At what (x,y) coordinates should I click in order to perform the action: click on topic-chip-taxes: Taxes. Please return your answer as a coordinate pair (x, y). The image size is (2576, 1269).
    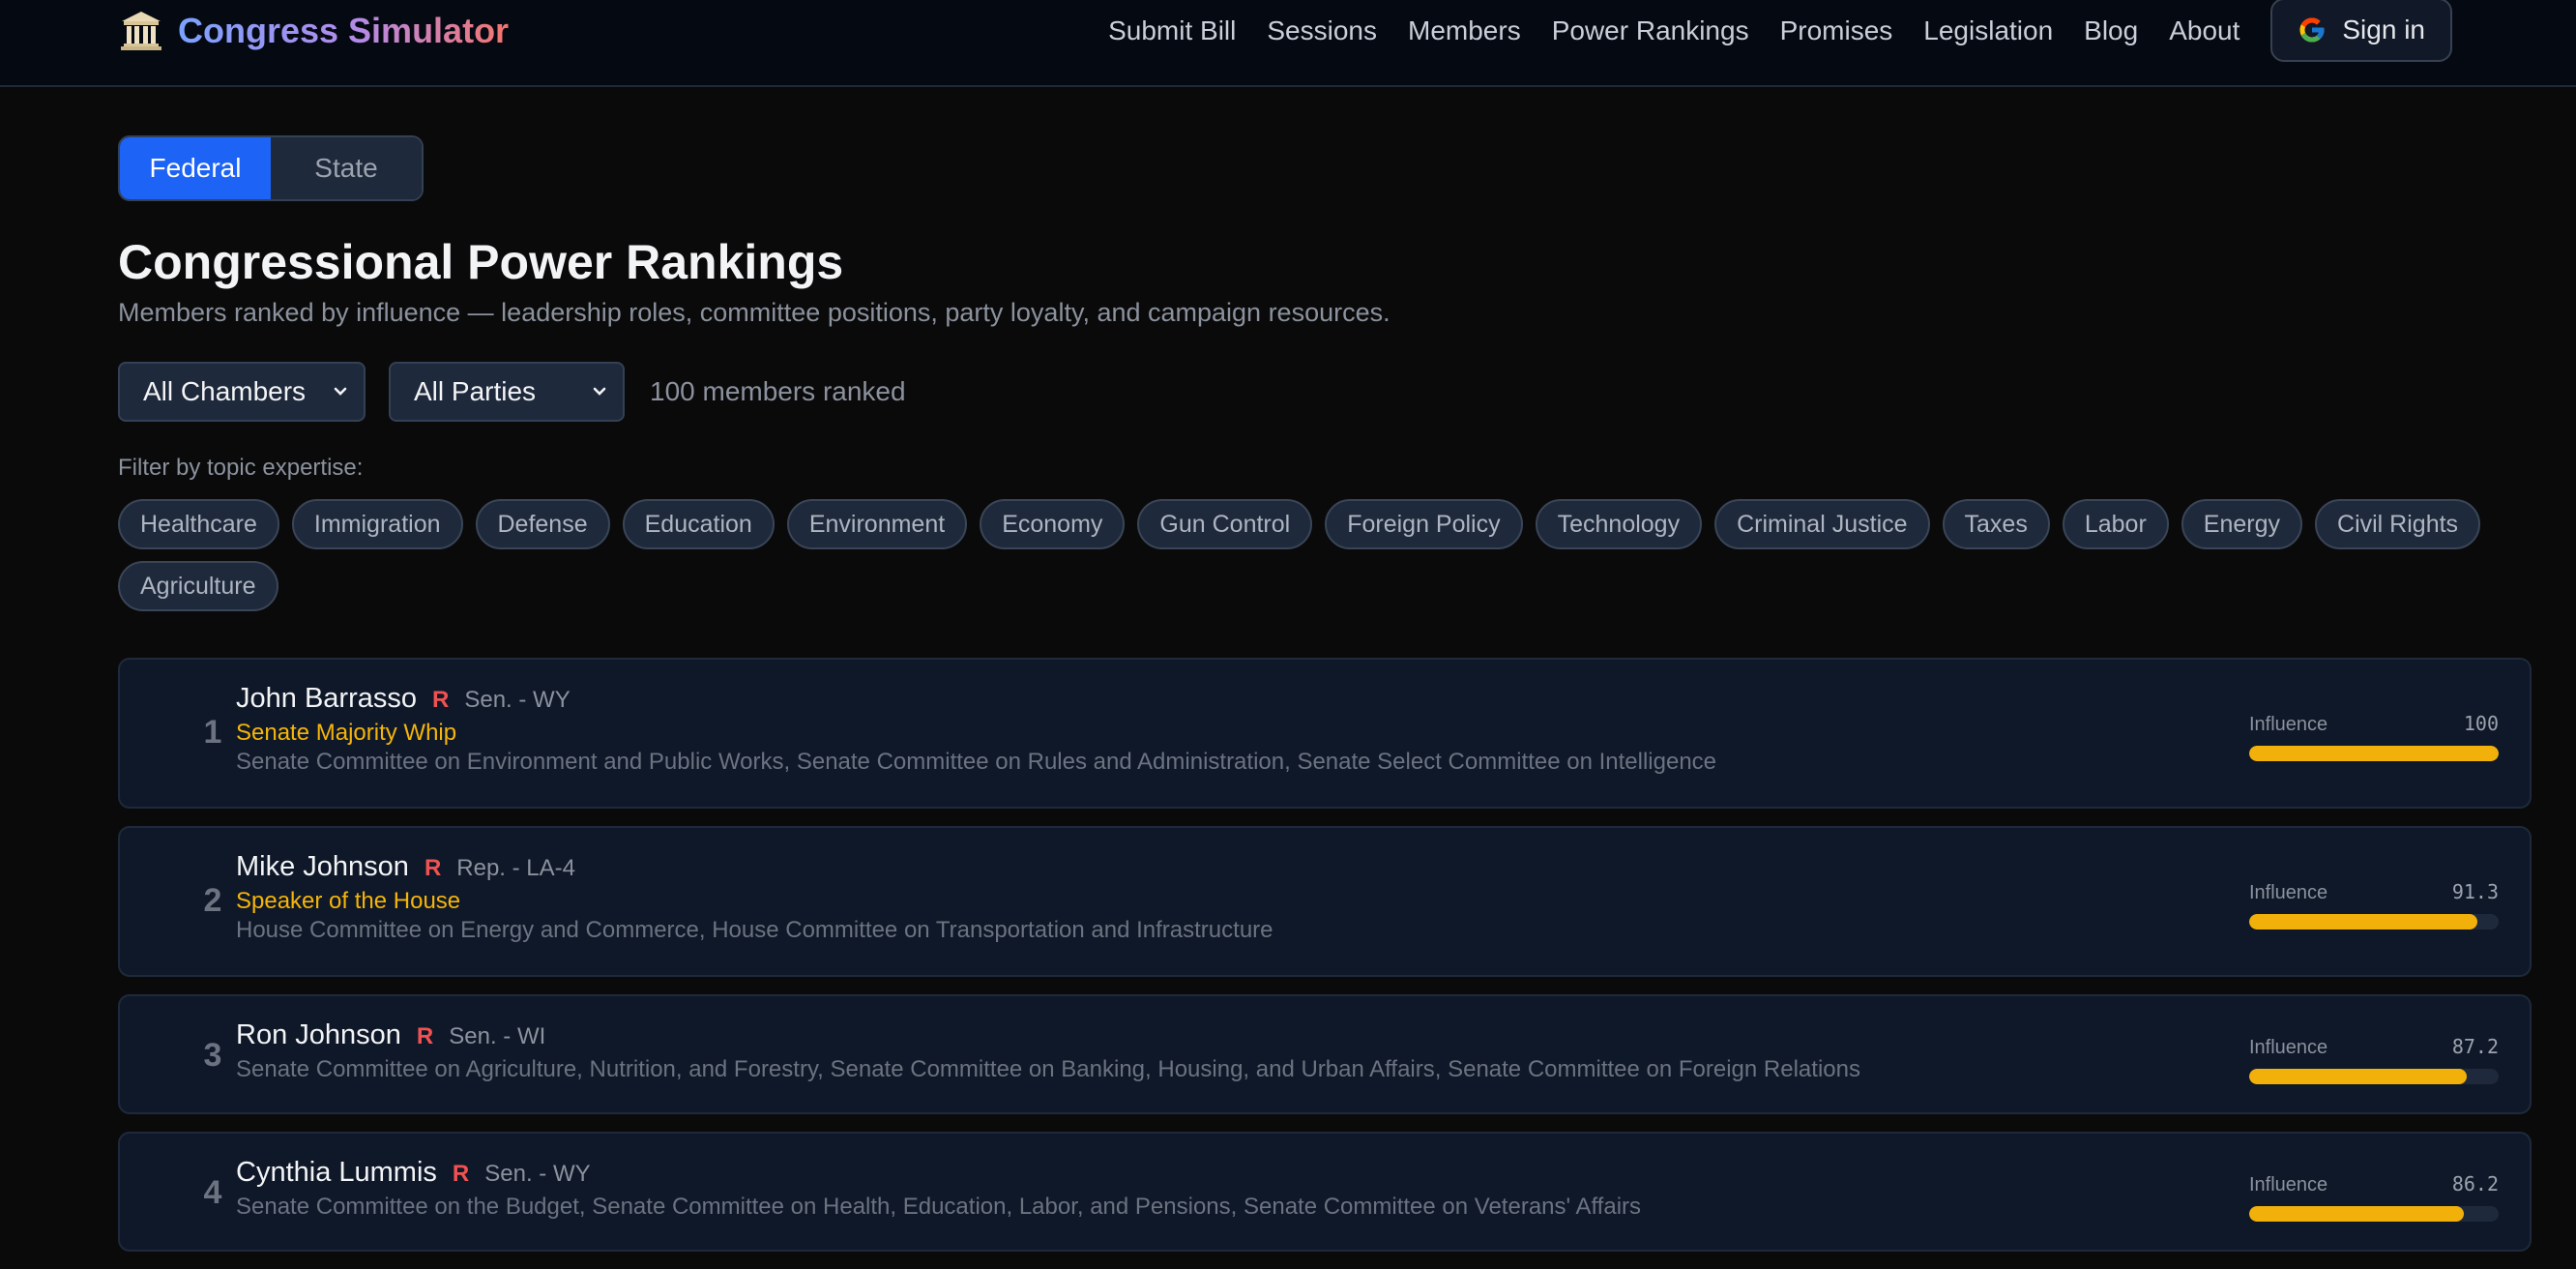
    Looking at the image, I should click on (1996, 524).